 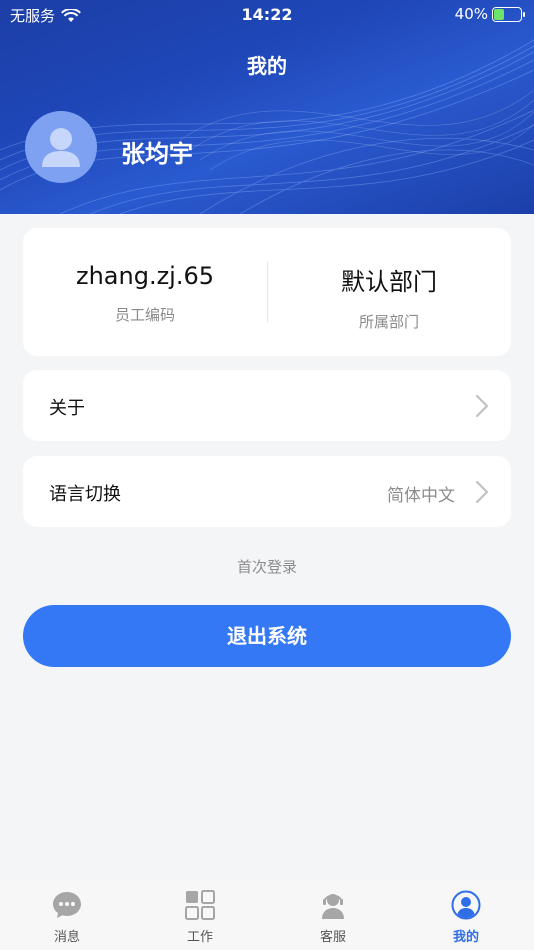 I want to click on first-login-note: 首次登录, so click(x=266, y=567).